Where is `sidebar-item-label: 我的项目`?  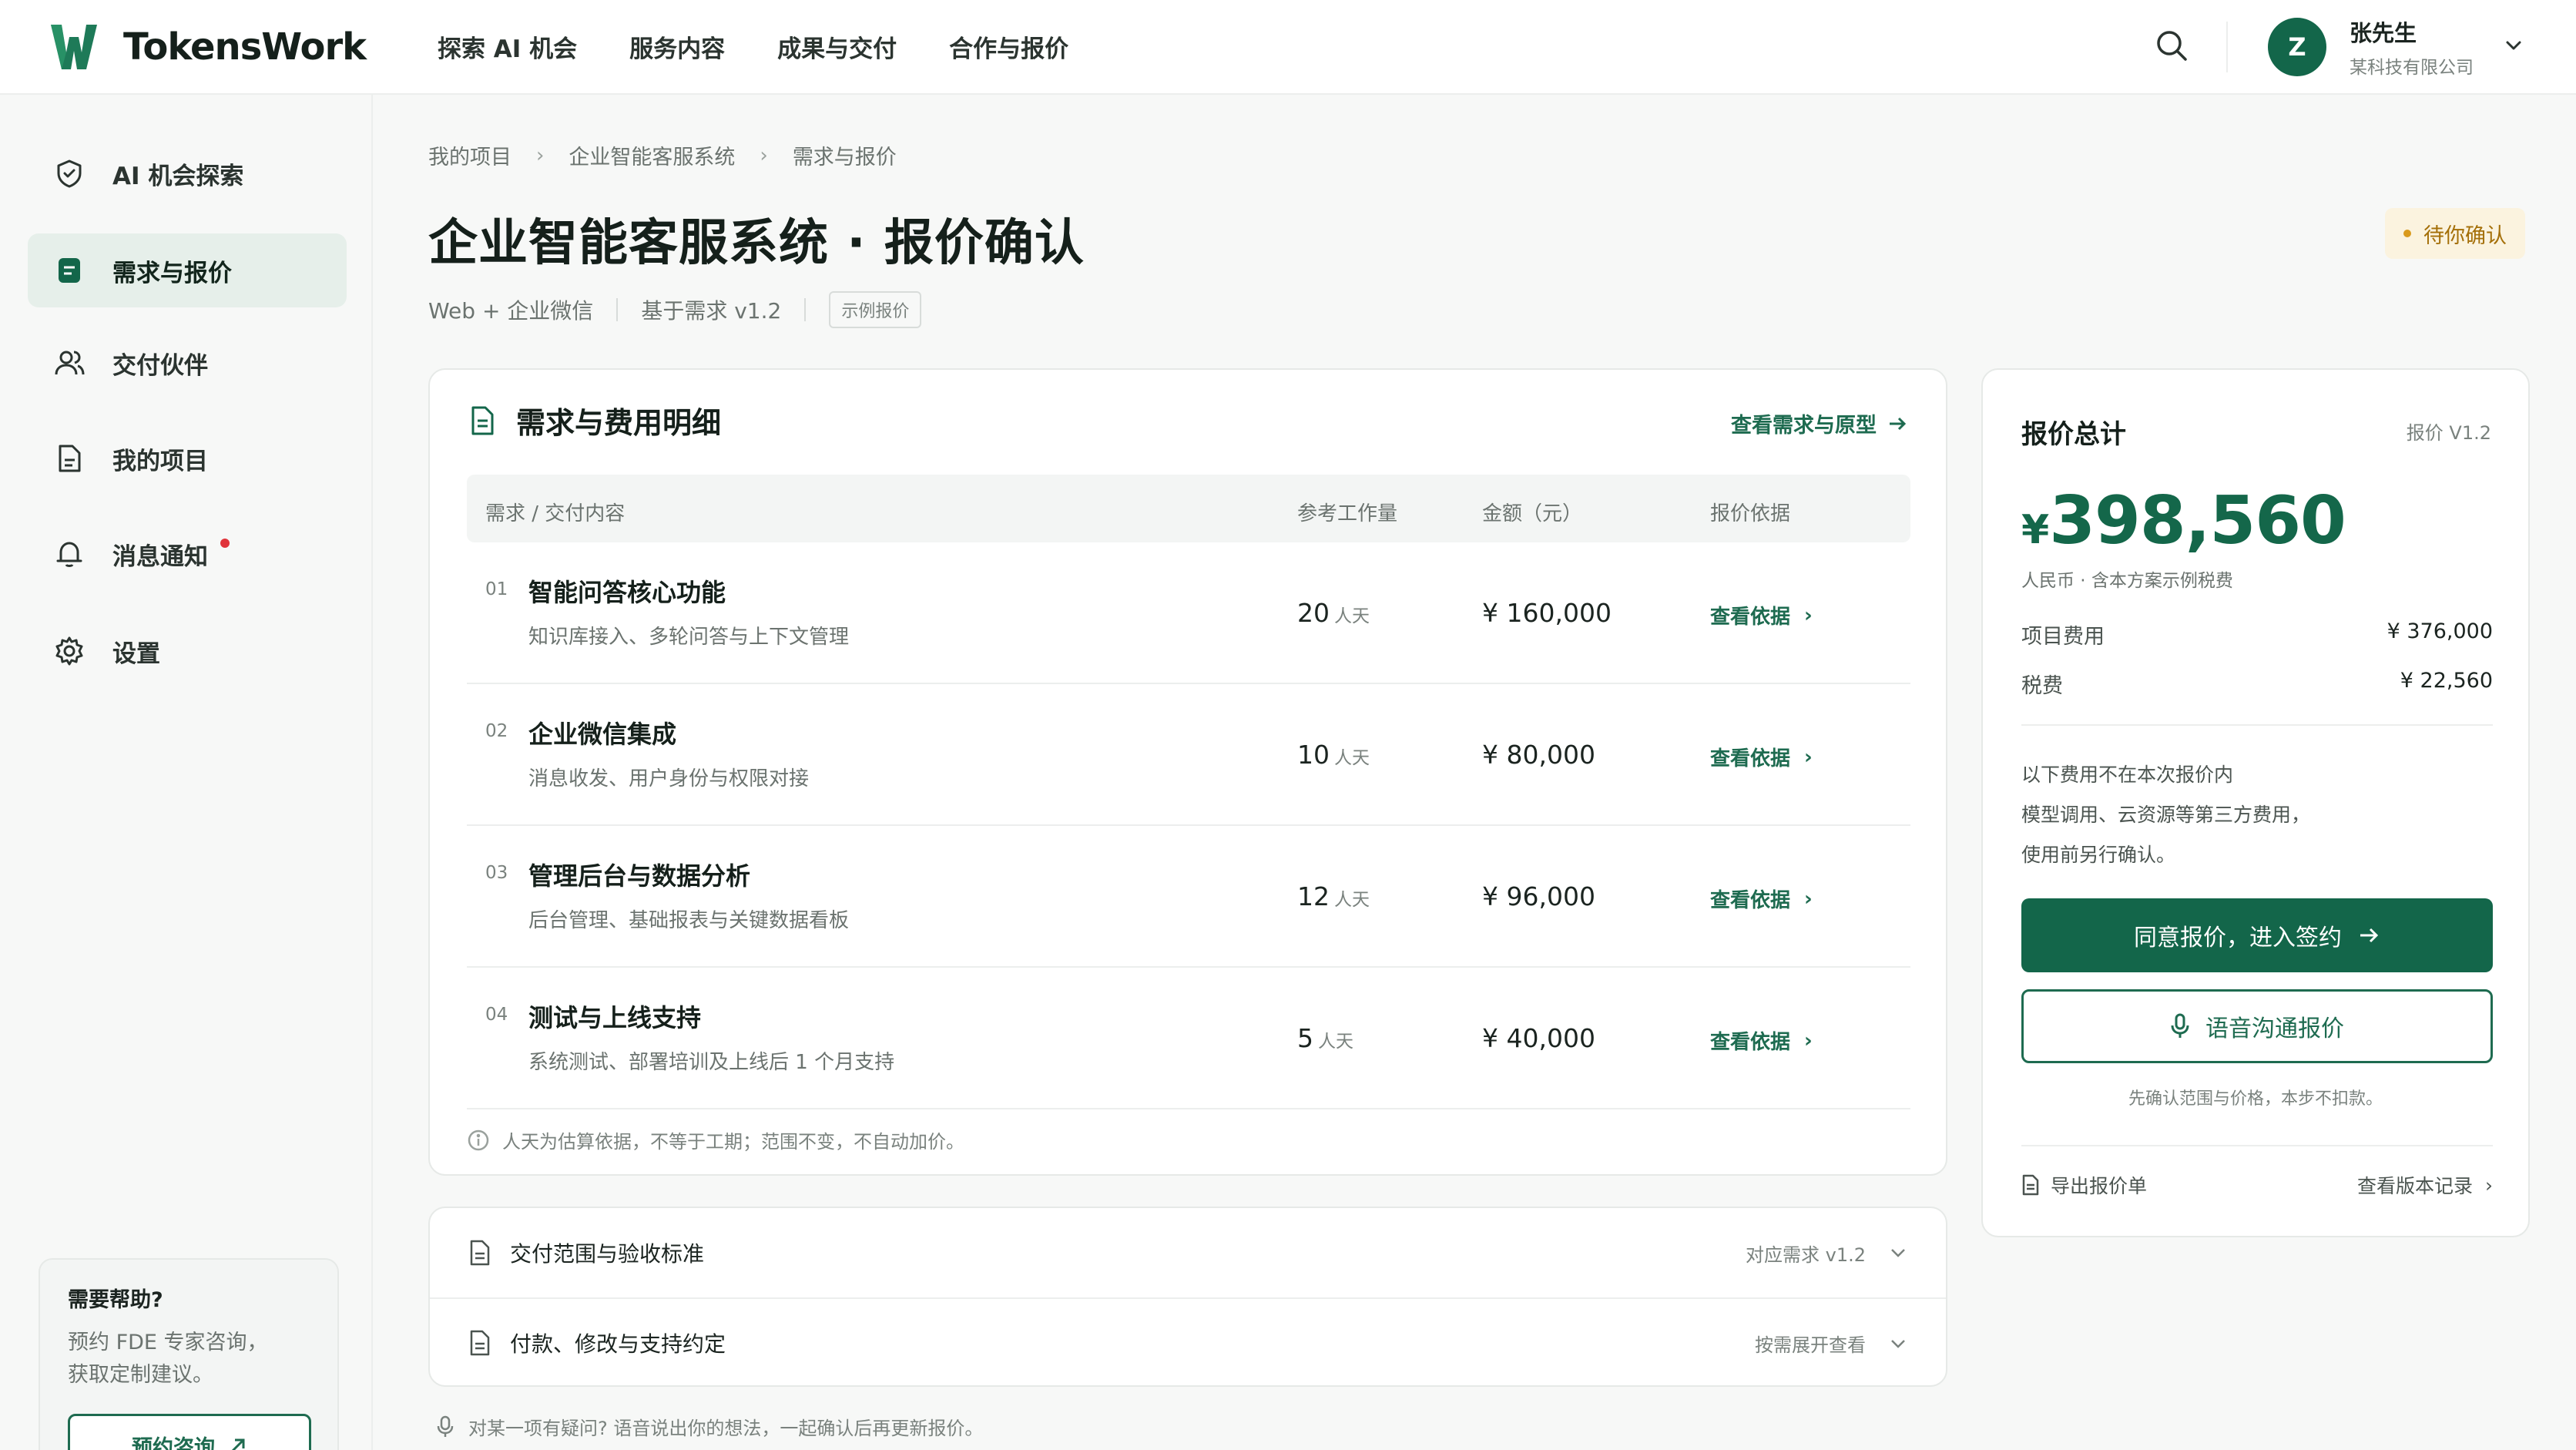 sidebar-item-label: 我的项目 is located at coordinates (160, 461).